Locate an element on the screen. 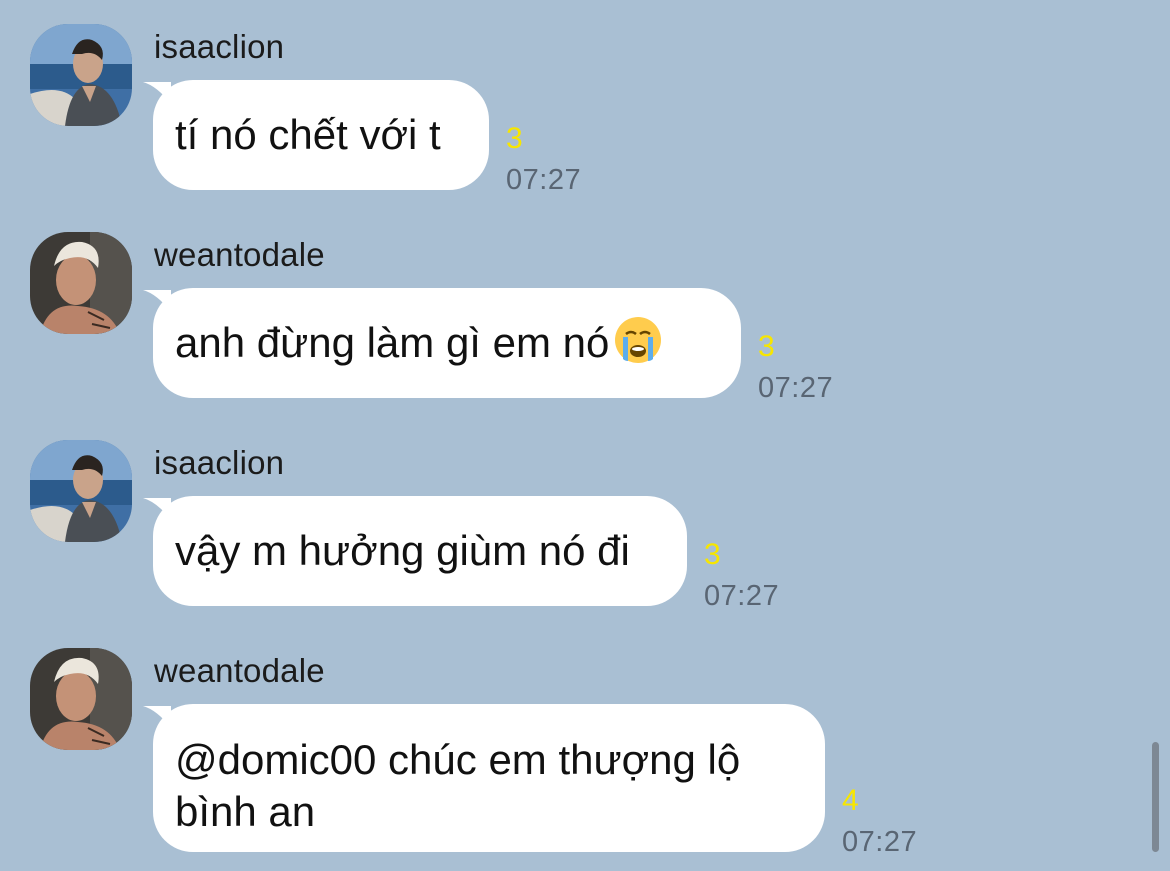 The height and width of the screenshot is (871, 1170). message-text: anh đừng làm gì em nó is located at coordinates (392, 342).